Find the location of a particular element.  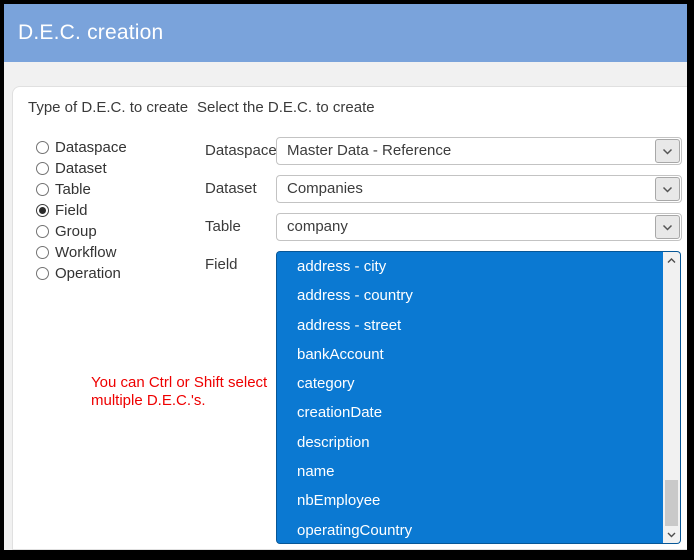

list-item: address - city is located at coordinates (470, 267).